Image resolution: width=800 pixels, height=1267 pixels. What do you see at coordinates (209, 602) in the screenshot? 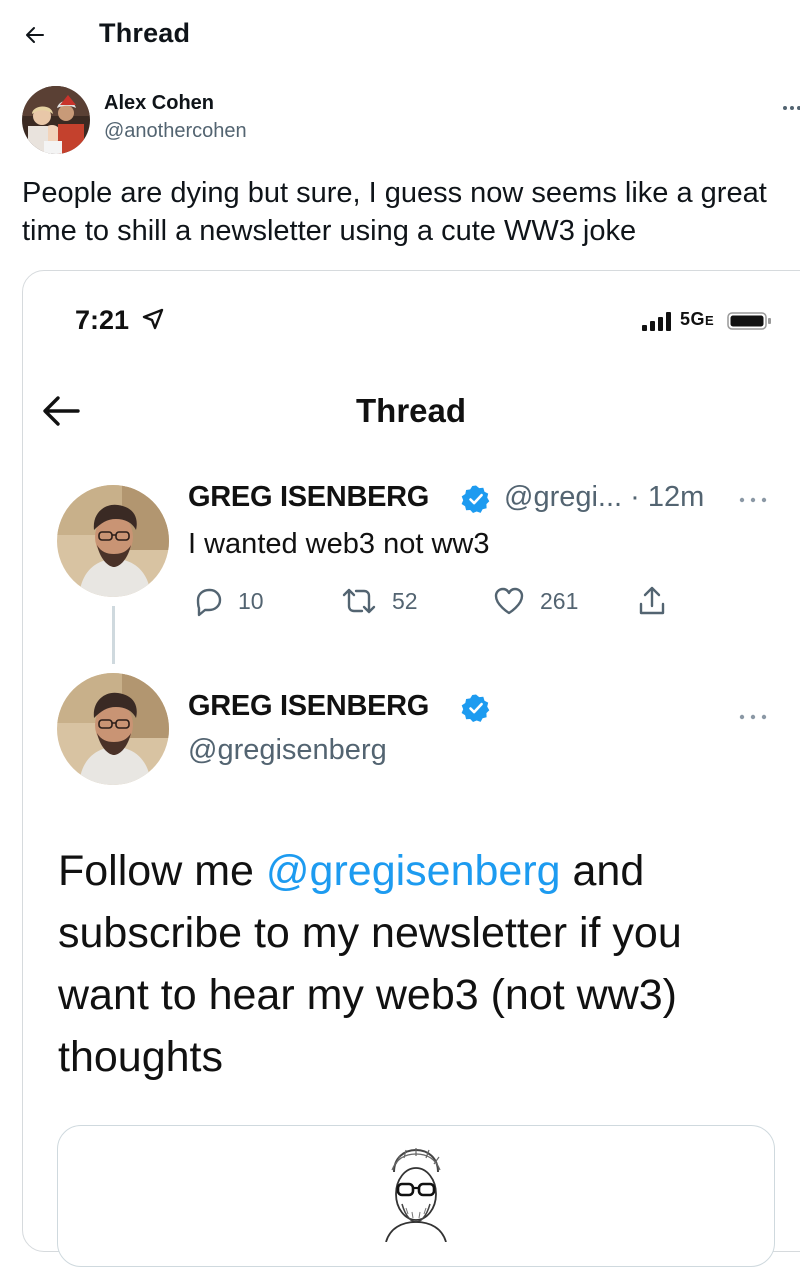
I see `reply-icon` at bounding box center [209, 602].